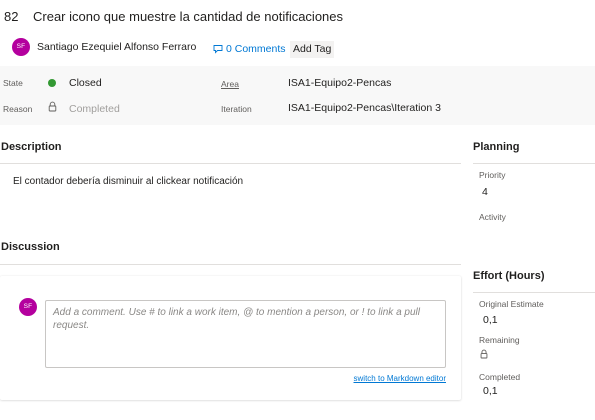  Describe the element at coordinates (236, 109) in the screenshot. I see `iteration-label: Iteration` at that location.